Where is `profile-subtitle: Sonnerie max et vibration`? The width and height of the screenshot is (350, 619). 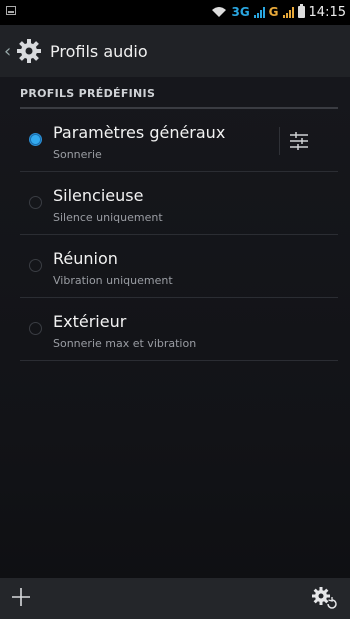 profile-subtitle: Sonnerie max et vibration is located at coordinates (125, 343).